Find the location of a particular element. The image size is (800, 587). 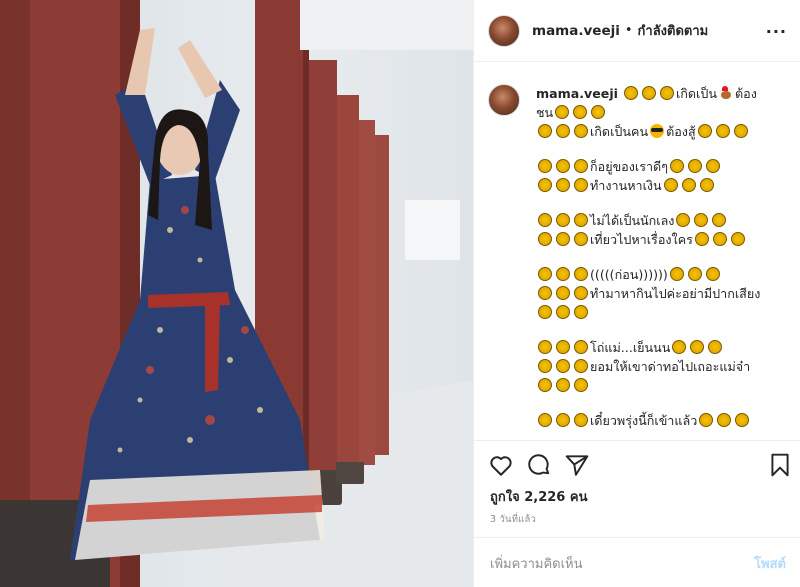

caption-line-tail: ต้องสู้ is located at coordinates (681, 131).